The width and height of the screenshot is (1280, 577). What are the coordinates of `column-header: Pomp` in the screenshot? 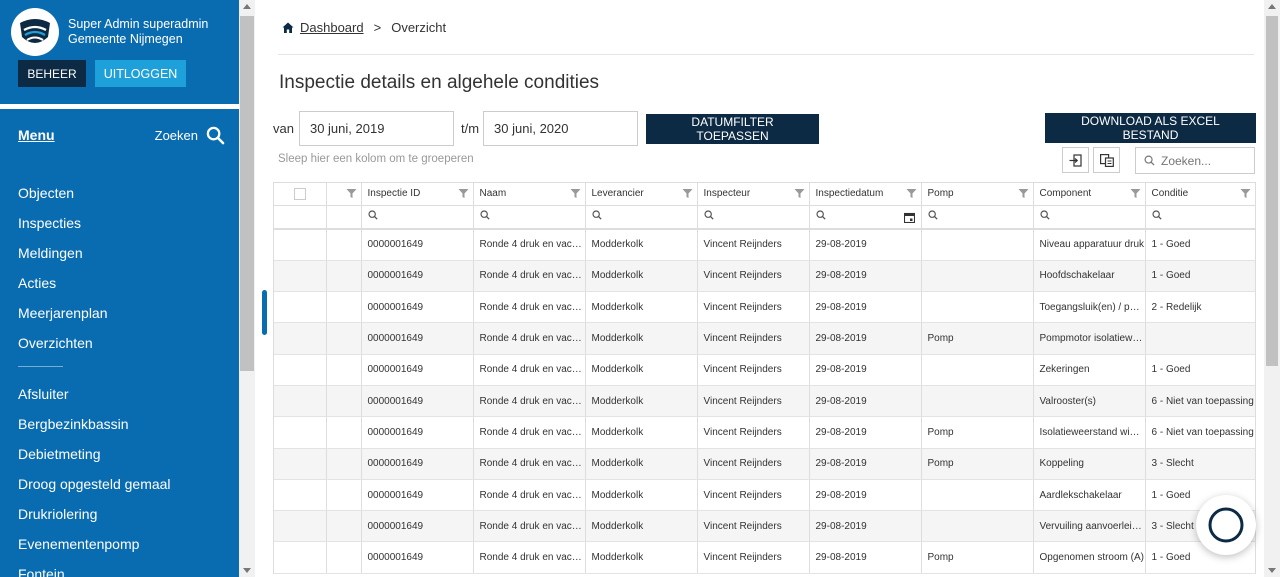 It's located at (977, 194).